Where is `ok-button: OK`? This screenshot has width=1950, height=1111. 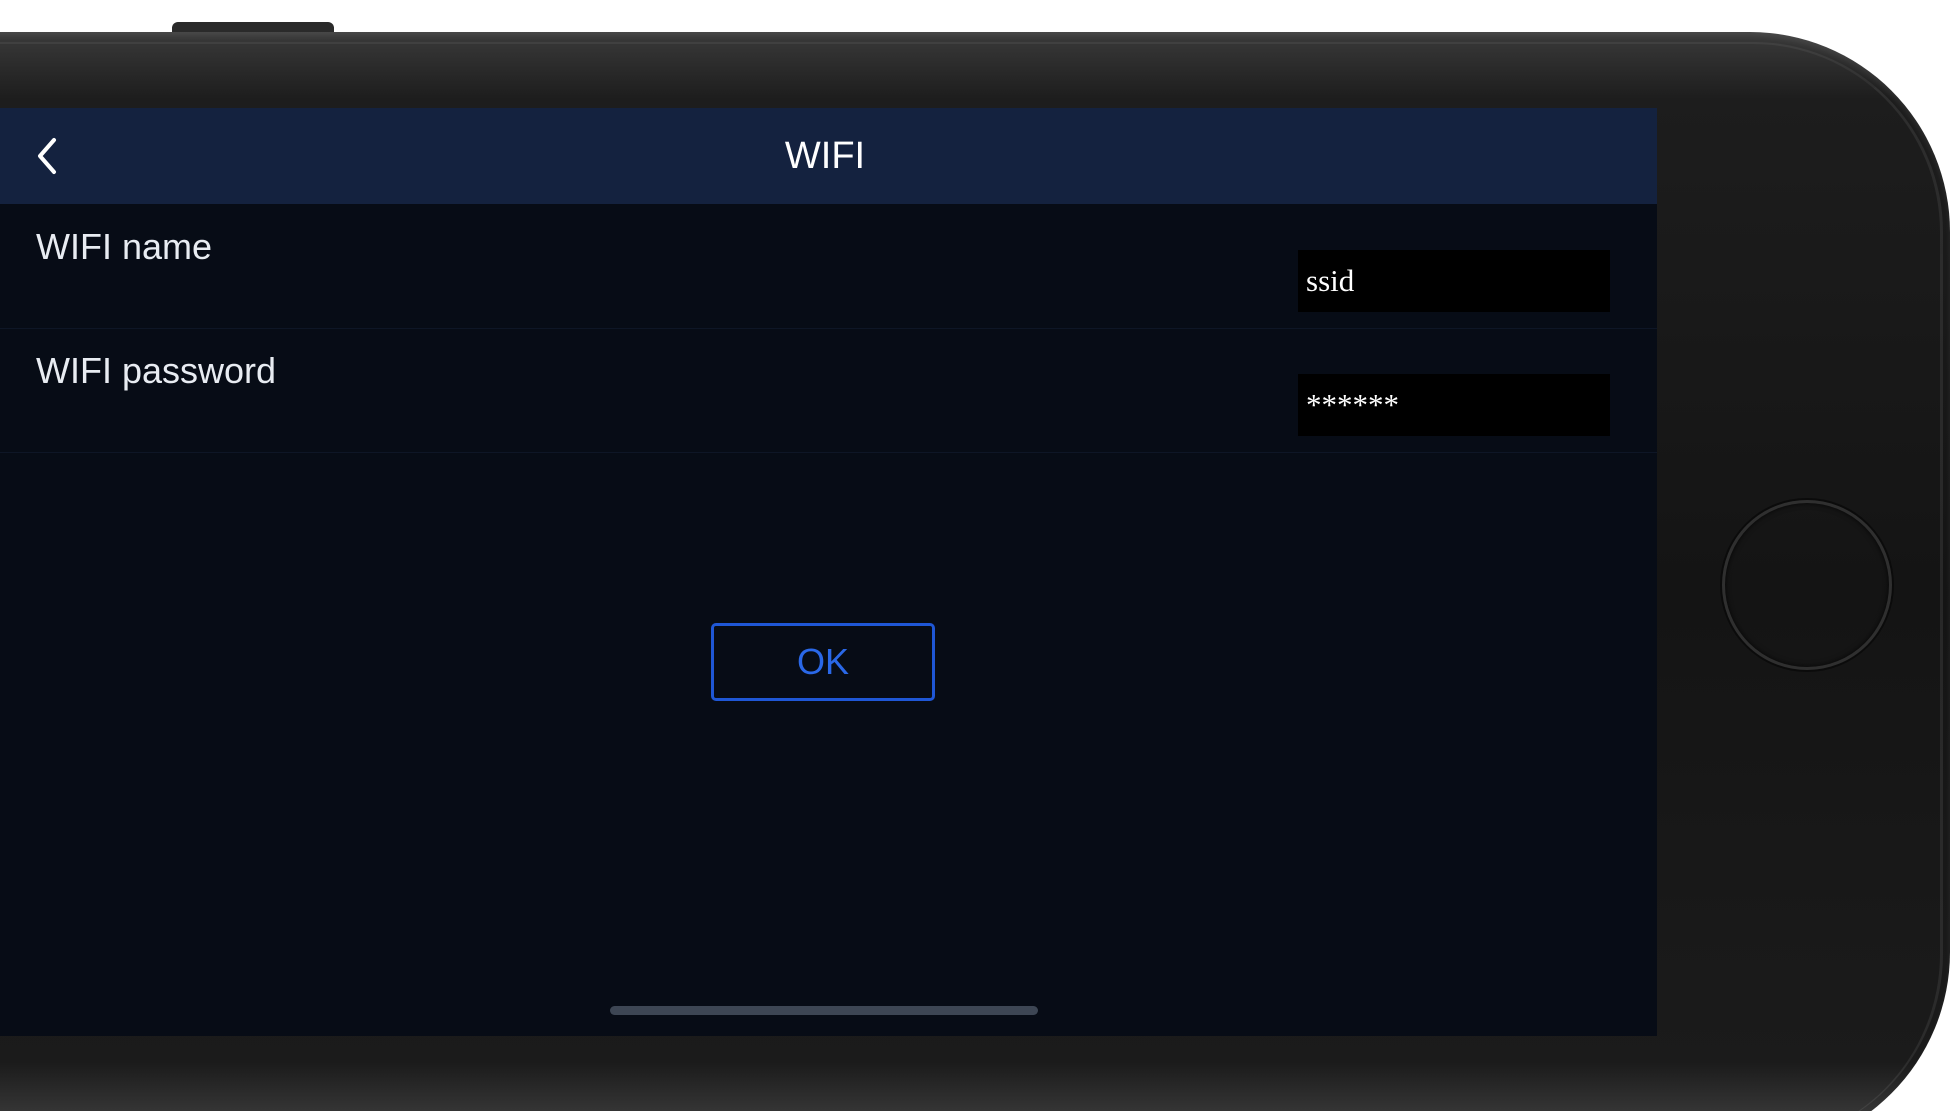 ok-button: OK is located at coordinates (823, 662).